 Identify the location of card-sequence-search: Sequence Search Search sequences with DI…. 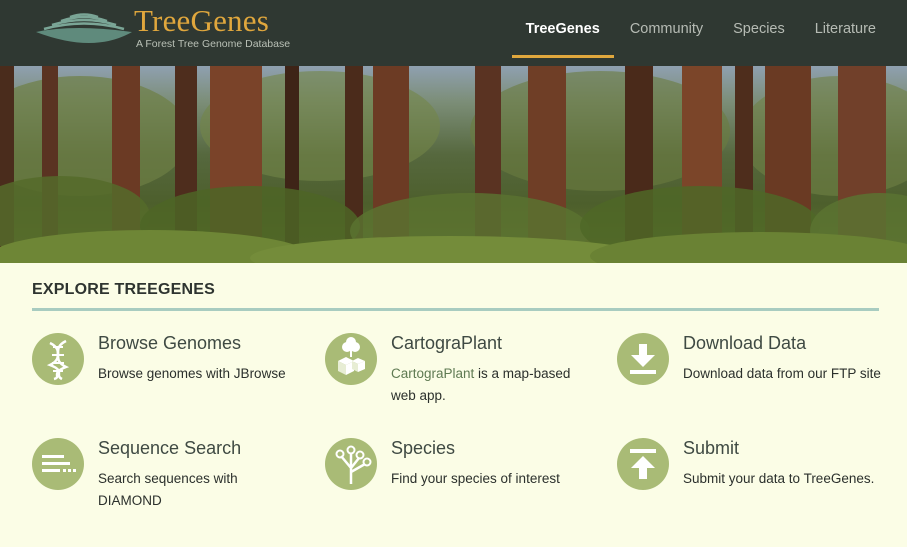
(167, 483).